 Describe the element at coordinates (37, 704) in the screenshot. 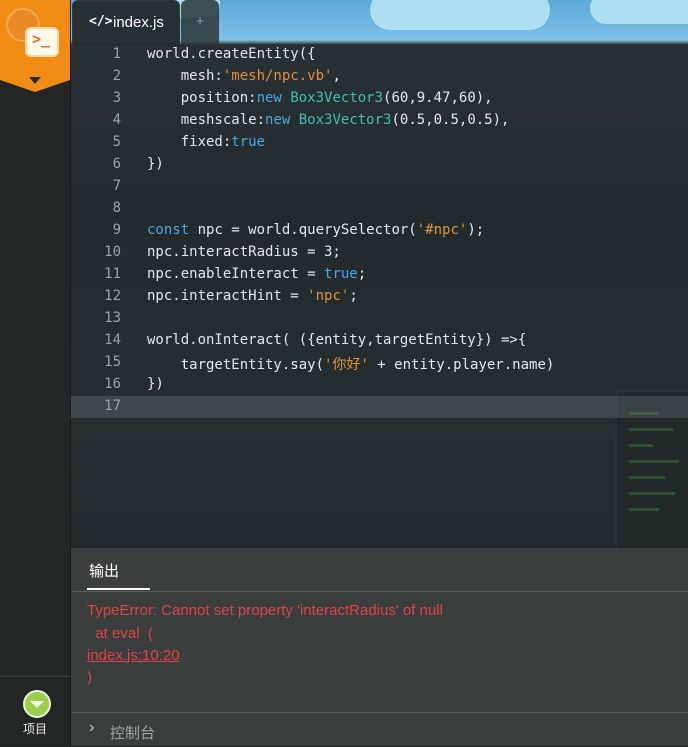

I see `project-icon` at that location.